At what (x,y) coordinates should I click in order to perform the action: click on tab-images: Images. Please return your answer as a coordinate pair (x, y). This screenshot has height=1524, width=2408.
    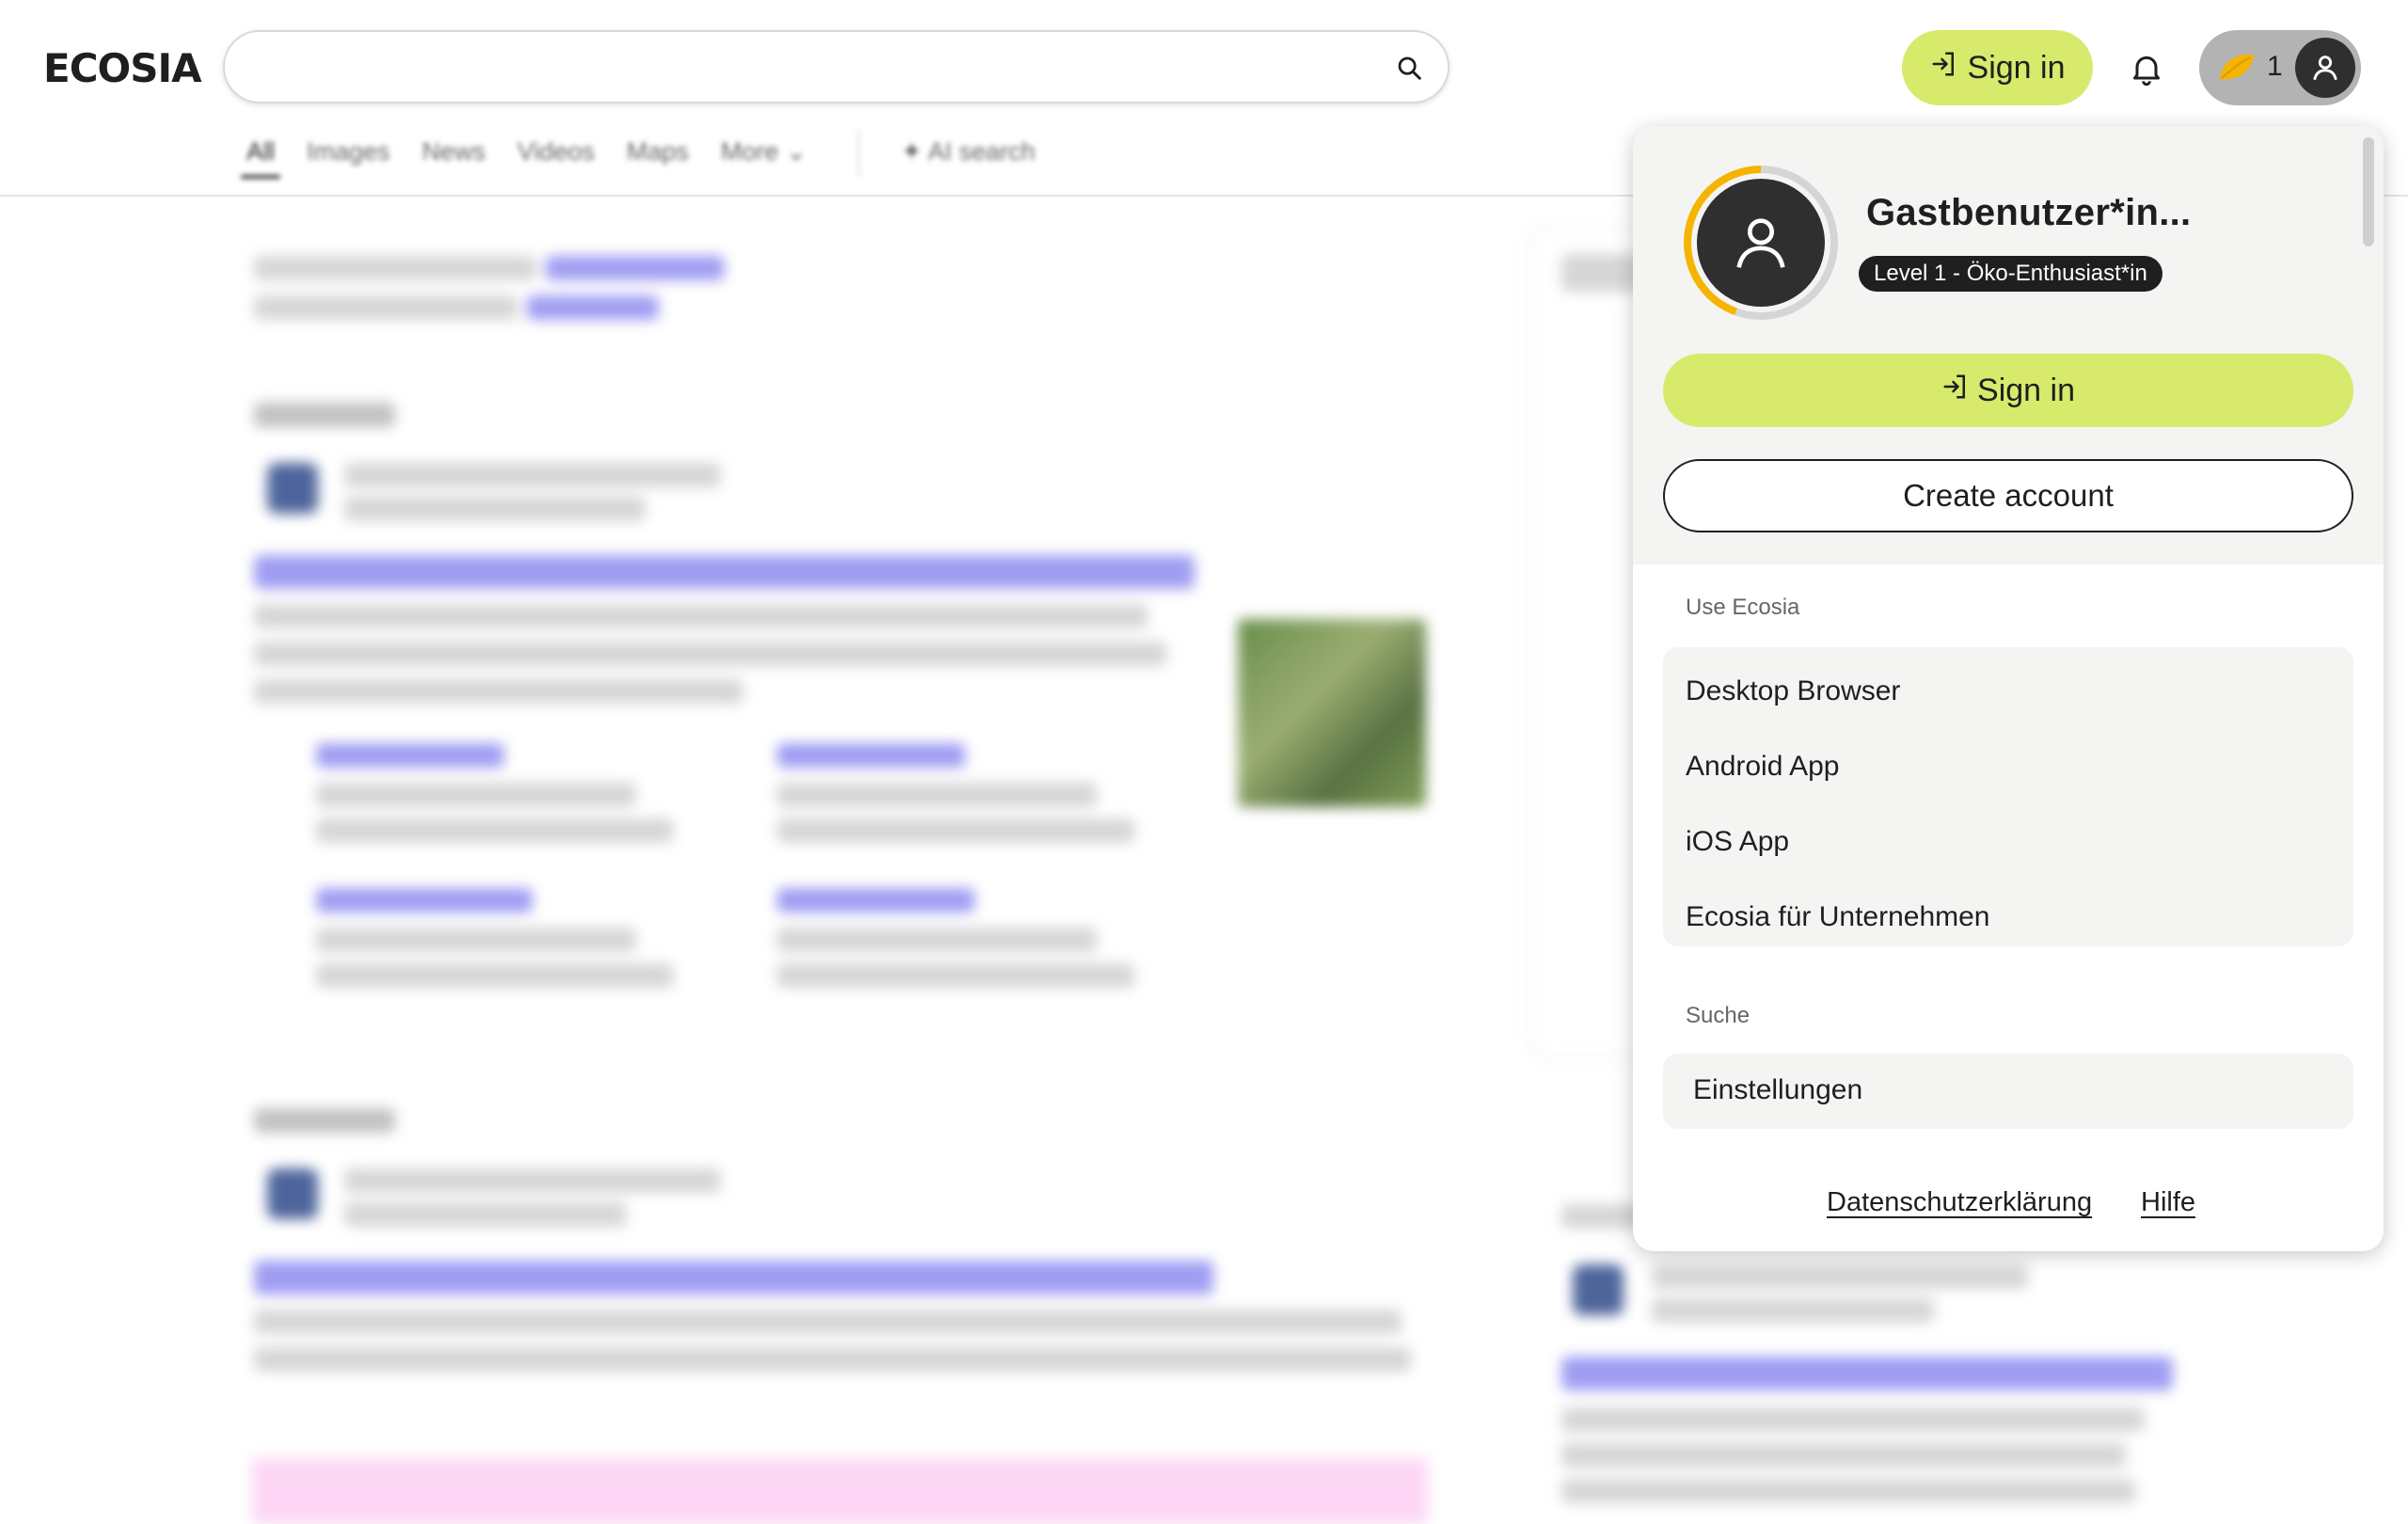
    Looking at the image, I should click on (348, 148).